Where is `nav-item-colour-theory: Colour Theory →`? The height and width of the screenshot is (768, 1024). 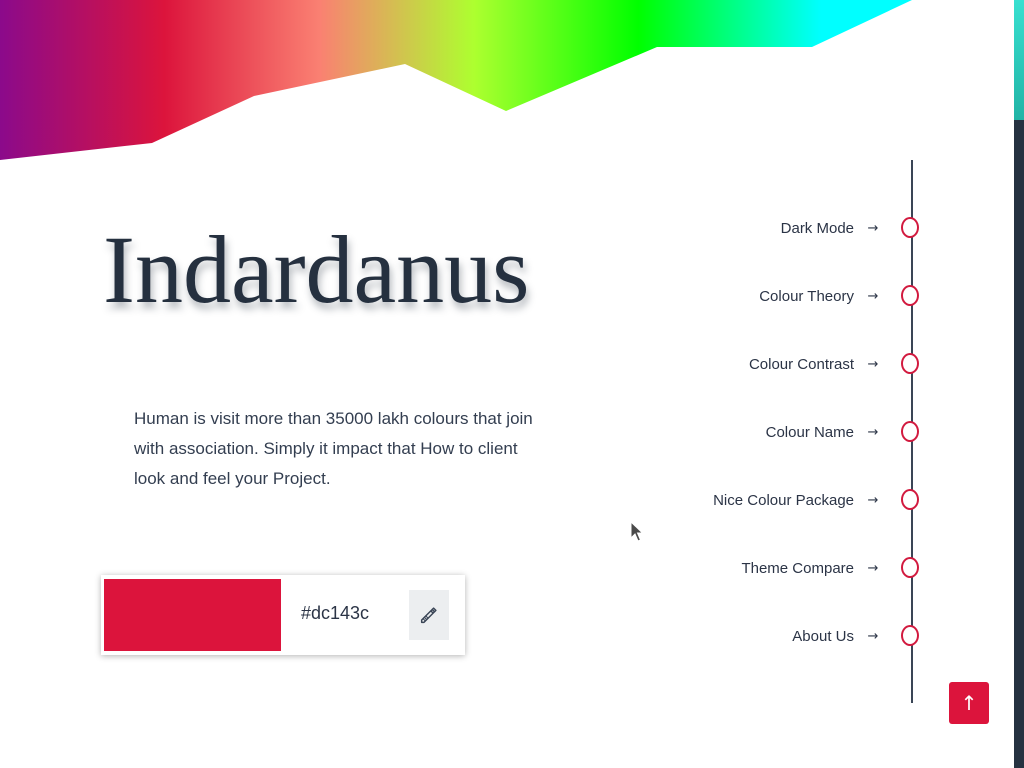
nav-item-colour-theory: Colour Theory → is located at coordinates (819, 296).